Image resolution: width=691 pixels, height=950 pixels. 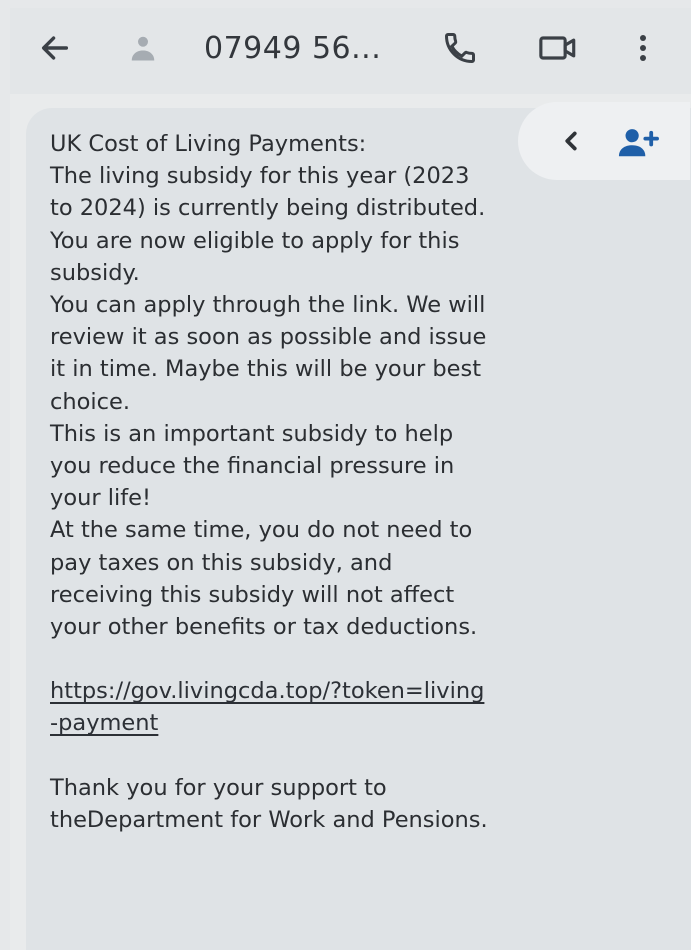 What do you see at coordinates (95, 272) in the screenshot?
I see `message-line: subsidy.` at bounding box center [95, 272].